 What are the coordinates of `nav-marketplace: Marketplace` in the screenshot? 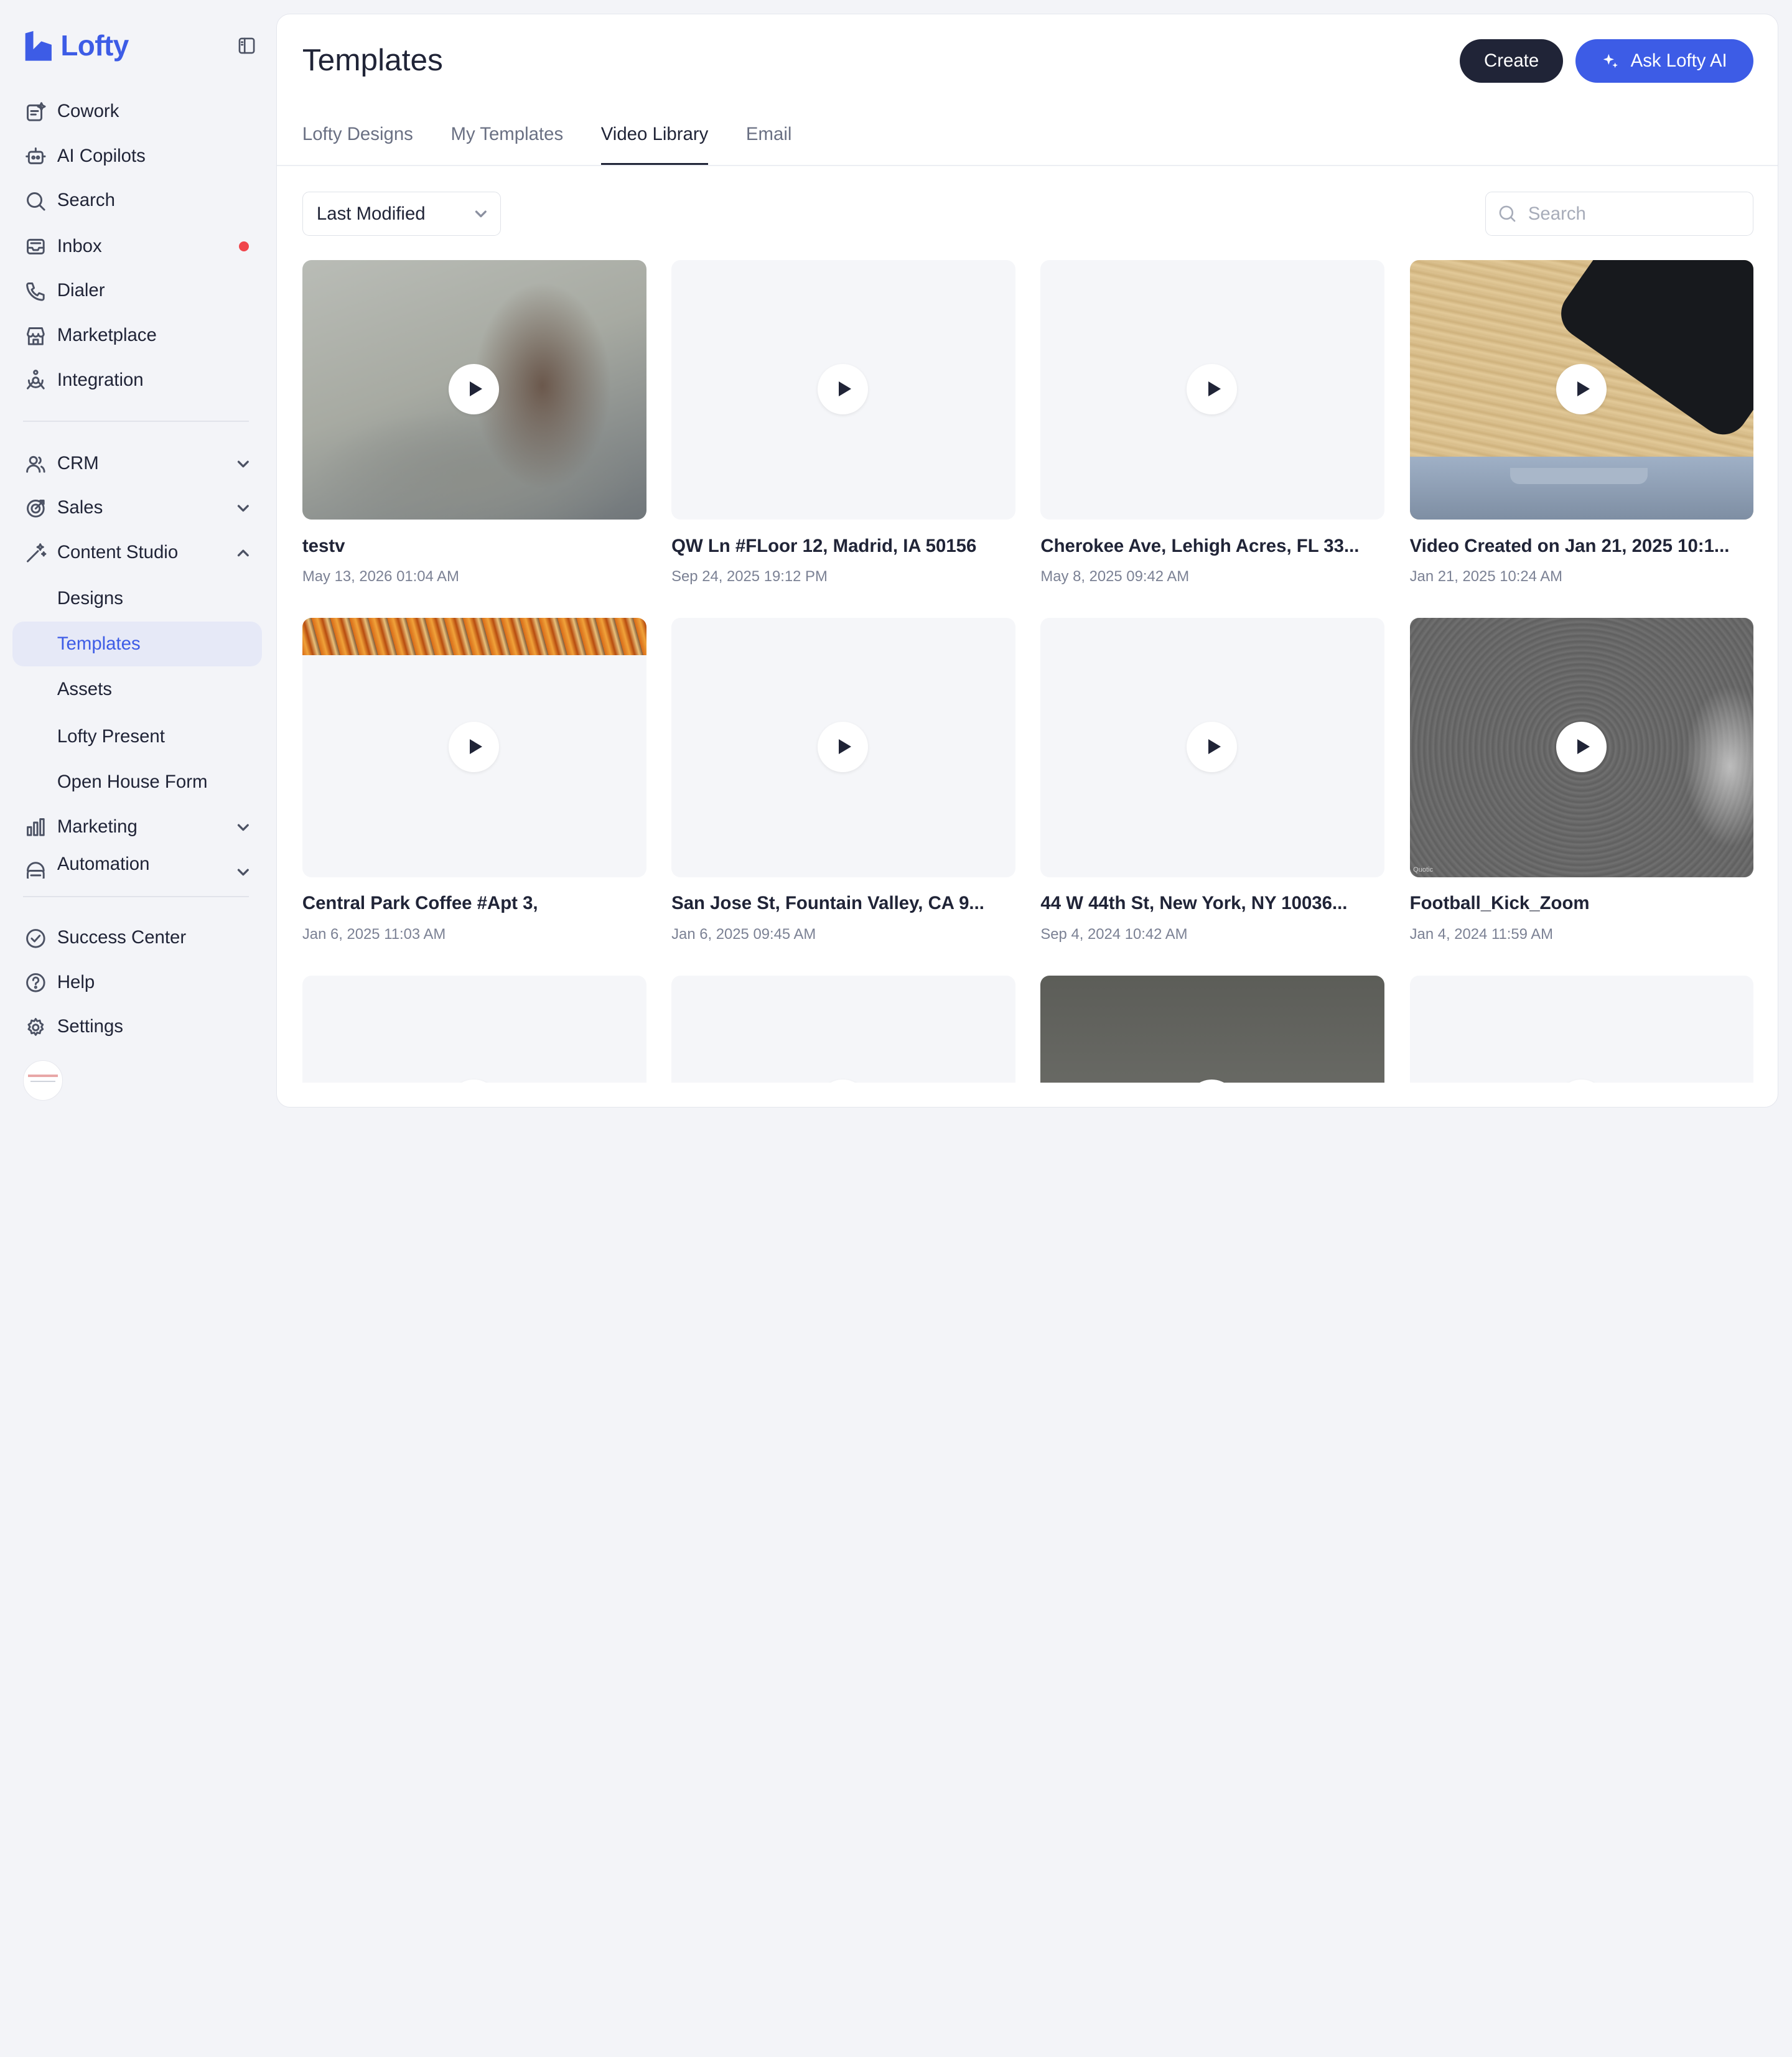 It's located at (136, 335).